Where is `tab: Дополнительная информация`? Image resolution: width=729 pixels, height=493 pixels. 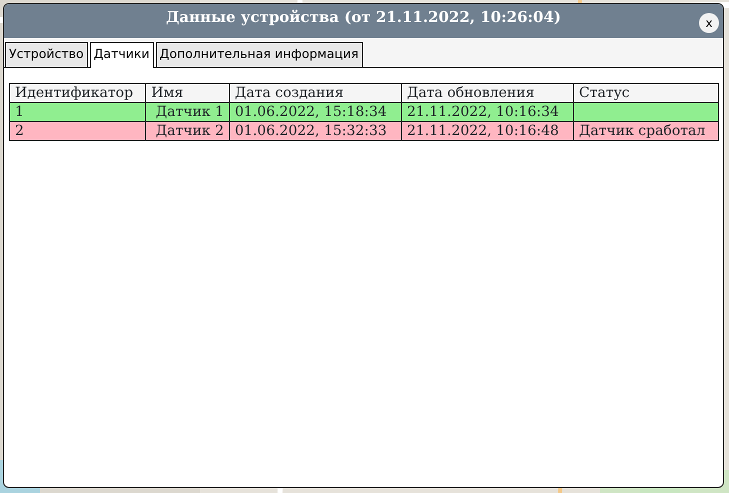 tab: Дополнительная информация is located at coordinates (259, 54).